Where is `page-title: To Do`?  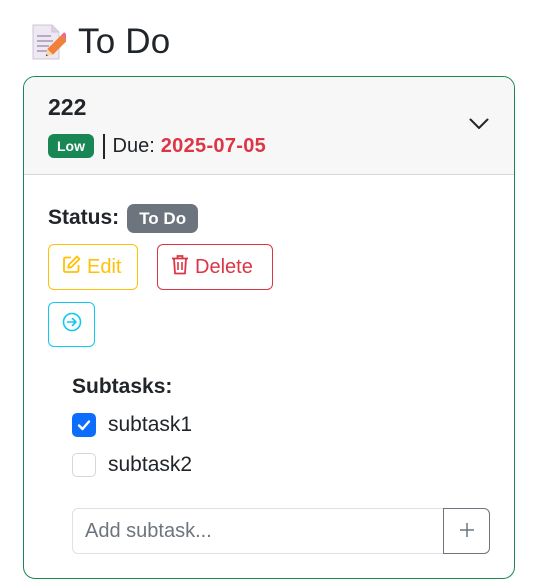 page-title: To Do is located at coordinates (124, 41).